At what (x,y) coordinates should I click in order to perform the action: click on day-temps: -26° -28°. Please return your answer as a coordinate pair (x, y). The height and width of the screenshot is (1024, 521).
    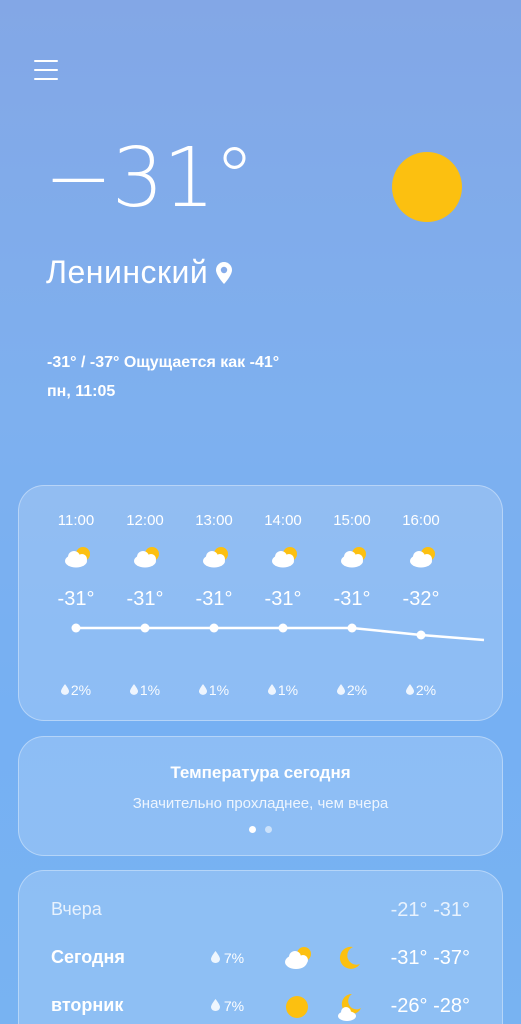
    Looking at the image, I should click on (430, 1006).